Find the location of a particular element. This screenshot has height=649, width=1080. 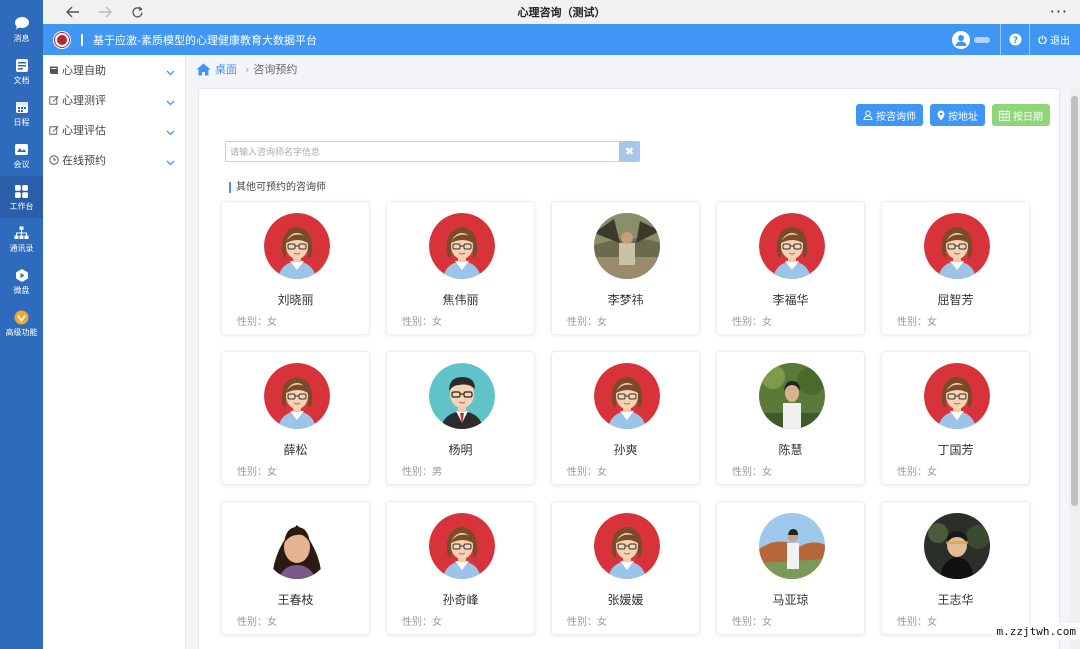

help-button: ? is located at coordinates (1015, 39).